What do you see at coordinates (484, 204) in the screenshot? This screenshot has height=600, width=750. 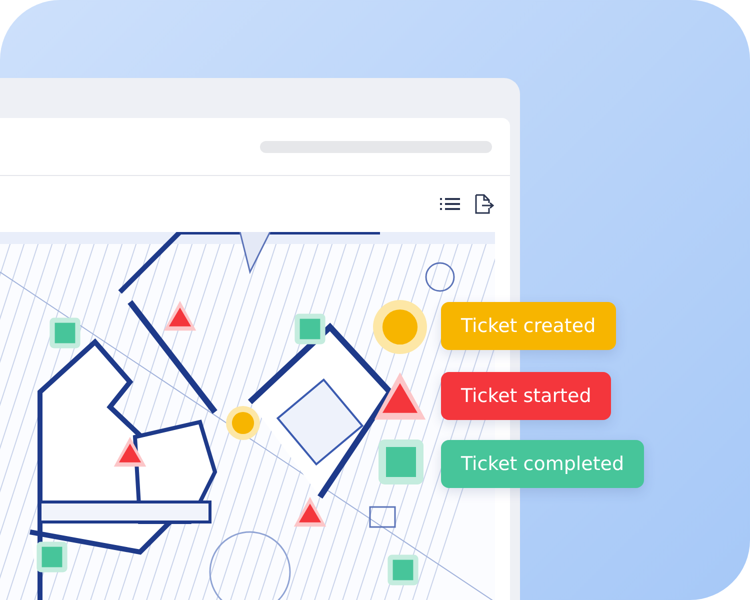 I see `export-file-icon` at bounding box center [484, 204].